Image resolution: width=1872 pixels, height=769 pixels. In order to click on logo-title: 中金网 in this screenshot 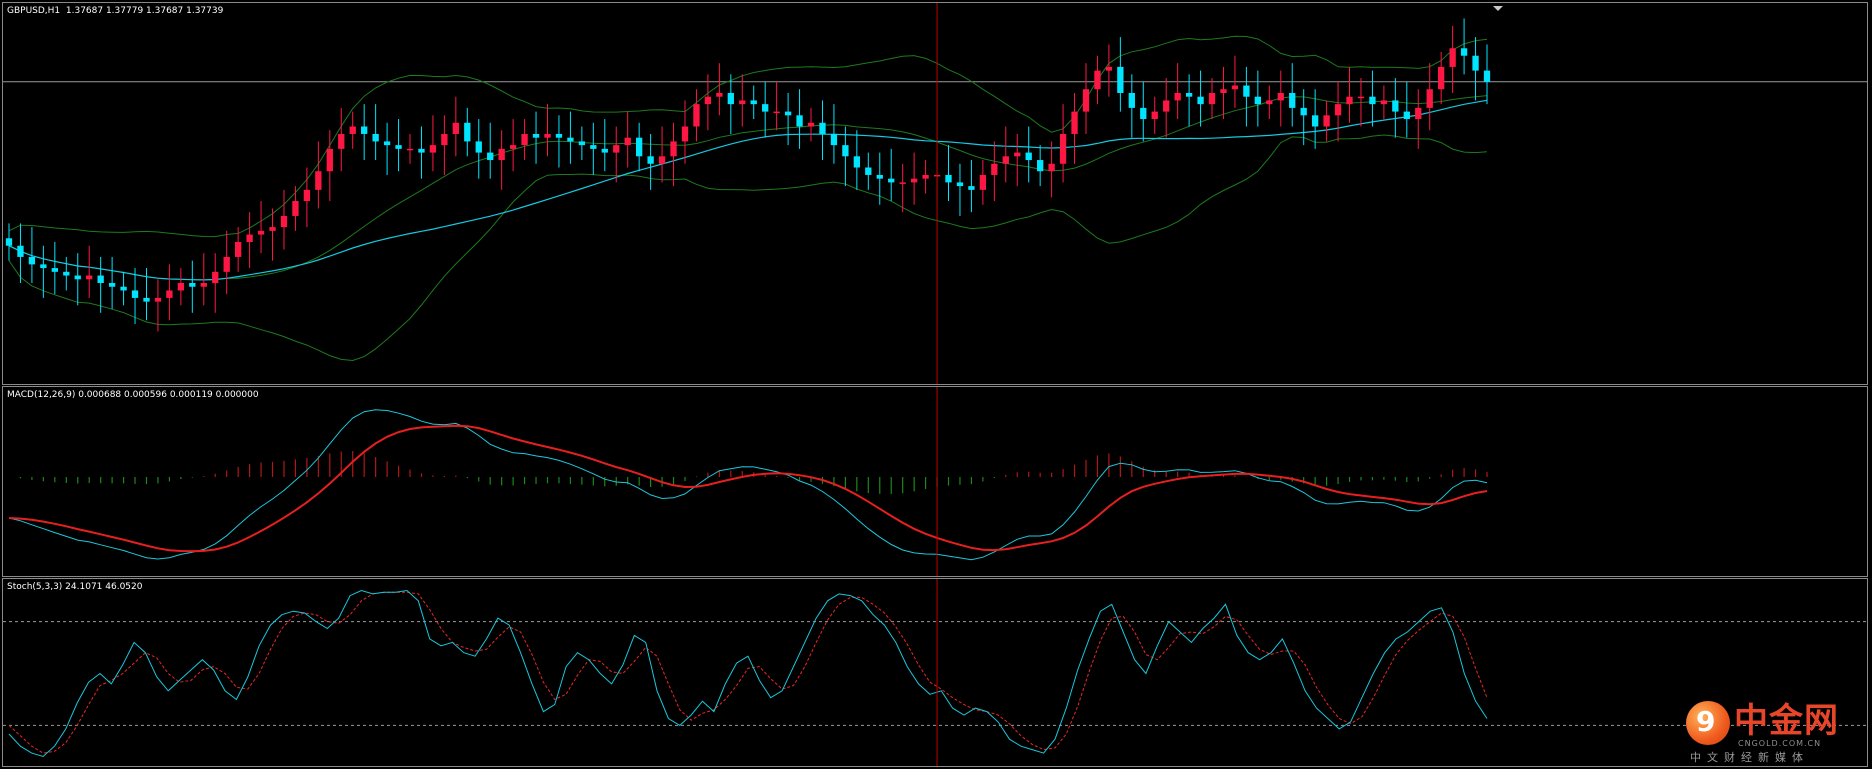, I will do `click(1786, 721)`.